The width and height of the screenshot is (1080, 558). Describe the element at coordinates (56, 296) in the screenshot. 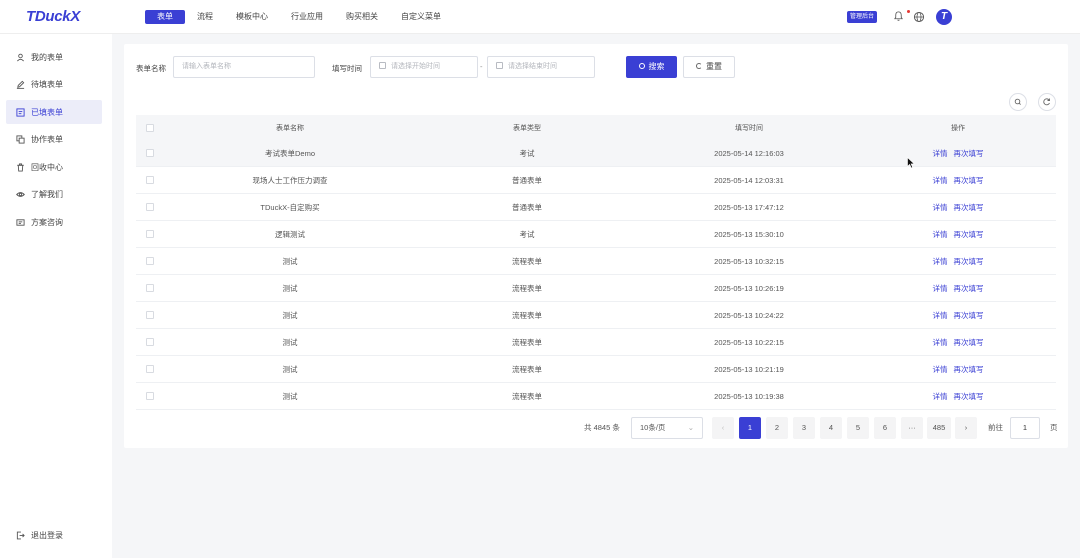

I see `sidebar: 我的表单 待填表单 已填表单 协作表单 回收中心 了解我们 方案咨询 退出登录` at that location.